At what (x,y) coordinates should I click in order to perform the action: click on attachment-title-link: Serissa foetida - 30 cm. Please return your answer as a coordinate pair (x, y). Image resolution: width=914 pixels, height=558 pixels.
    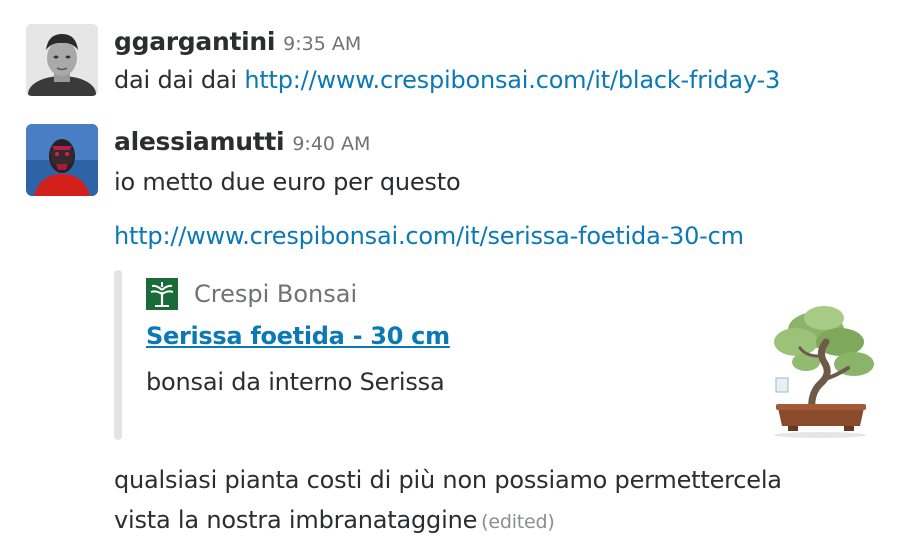
    Looking at the image, I should click on (298, 336).